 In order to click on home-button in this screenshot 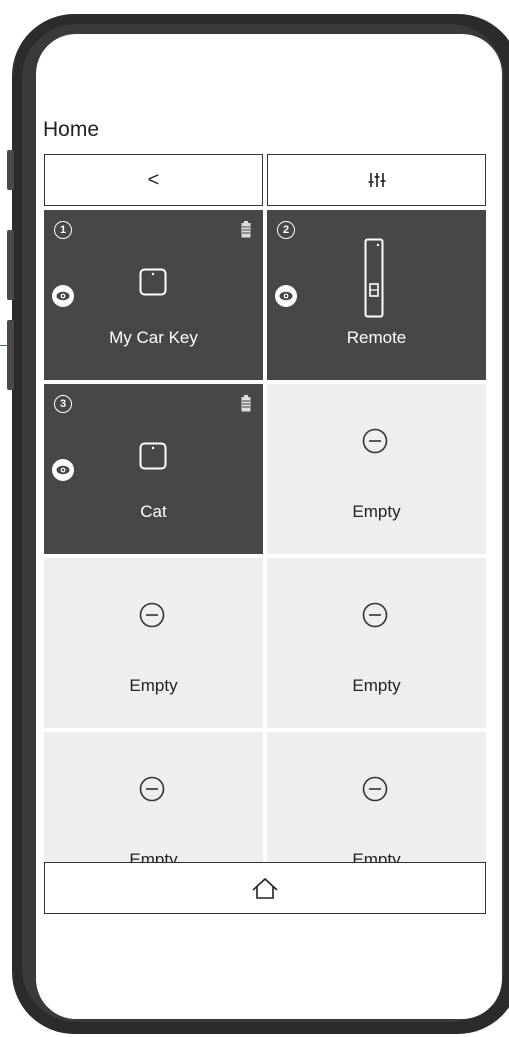, I will do `click(265, 888)`.